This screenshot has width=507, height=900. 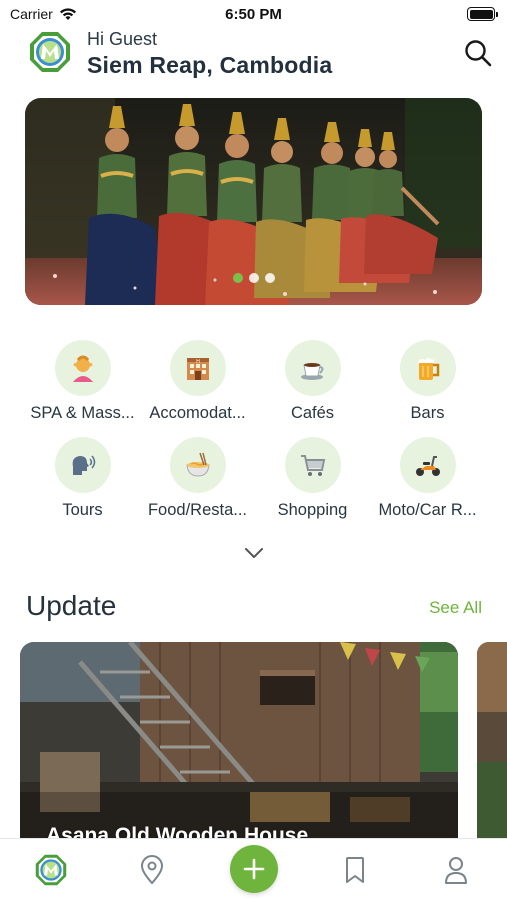 I want to click on add-icon, so click(x=254, y=869).